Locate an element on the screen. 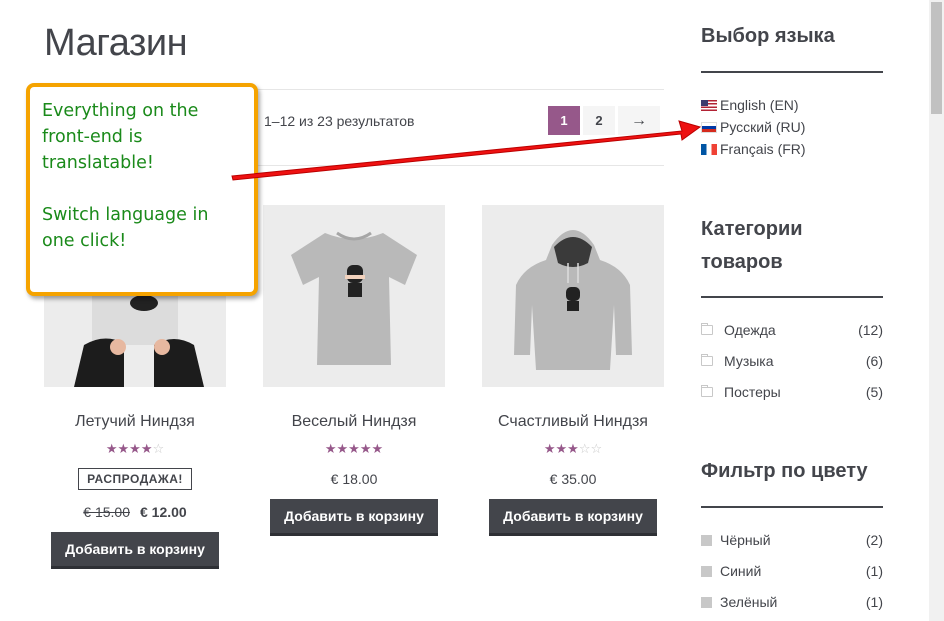 This screenshot has width=944, height=621. annotation-arrow-icon is located at coordinates (466, 150).